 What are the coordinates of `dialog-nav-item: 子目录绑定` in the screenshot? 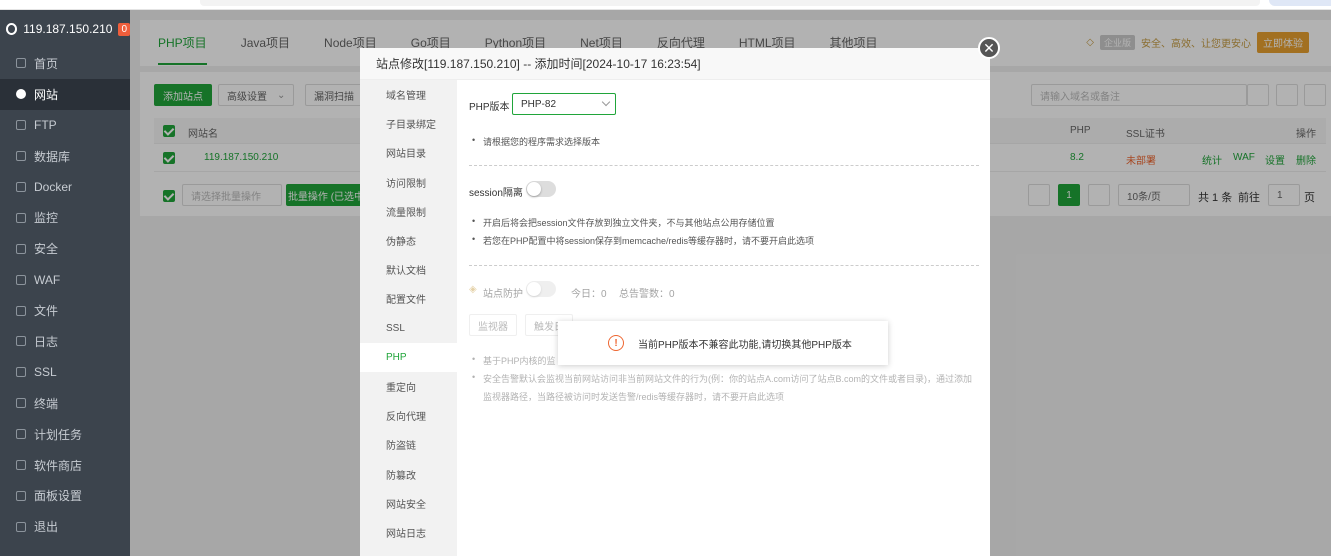 It's located at (408, 123).